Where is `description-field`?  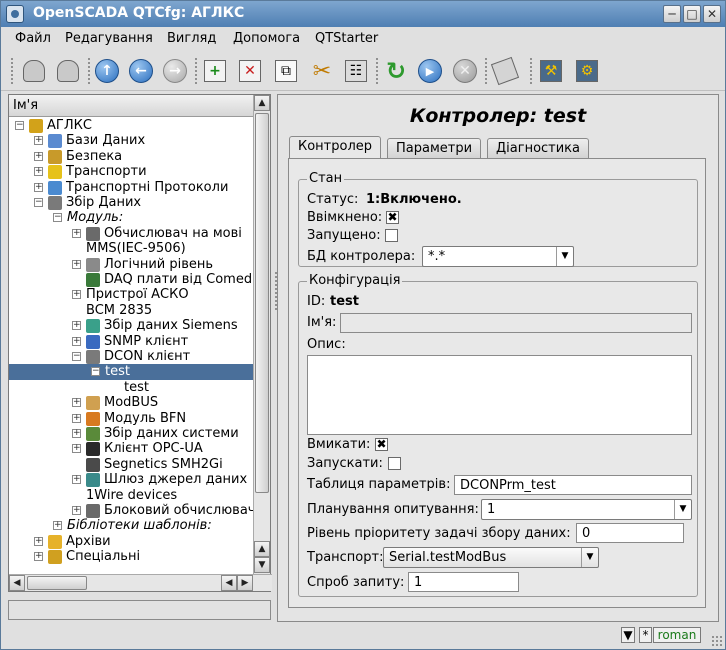
description-field is located at coordinates (499, 395).